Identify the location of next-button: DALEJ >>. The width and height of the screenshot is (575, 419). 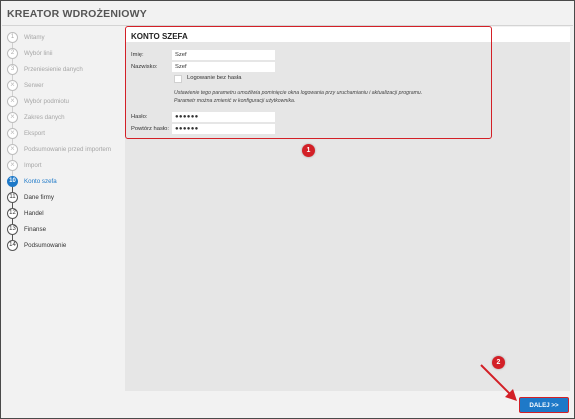
(544, 405).